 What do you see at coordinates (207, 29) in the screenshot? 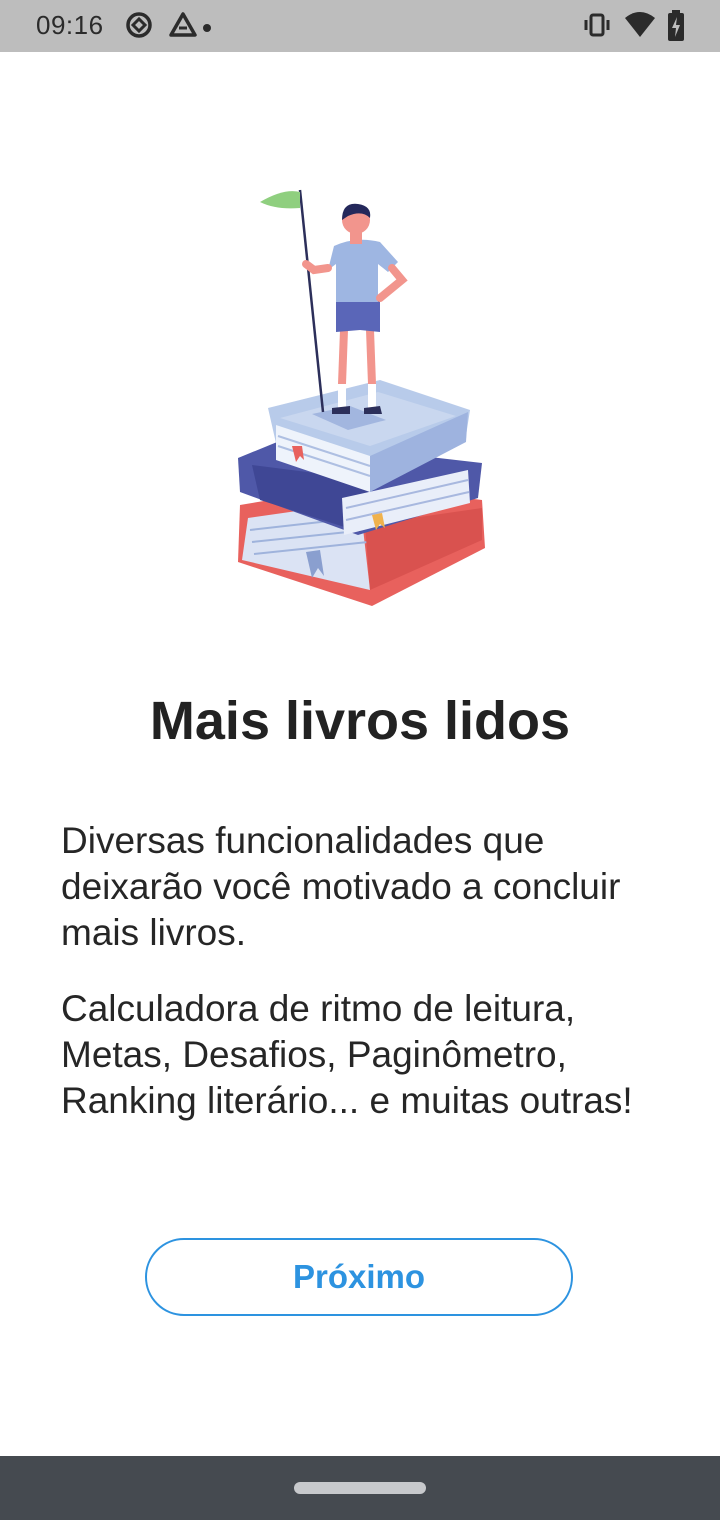
I see `notification-dot-icon` at bounding box center [207, 29].